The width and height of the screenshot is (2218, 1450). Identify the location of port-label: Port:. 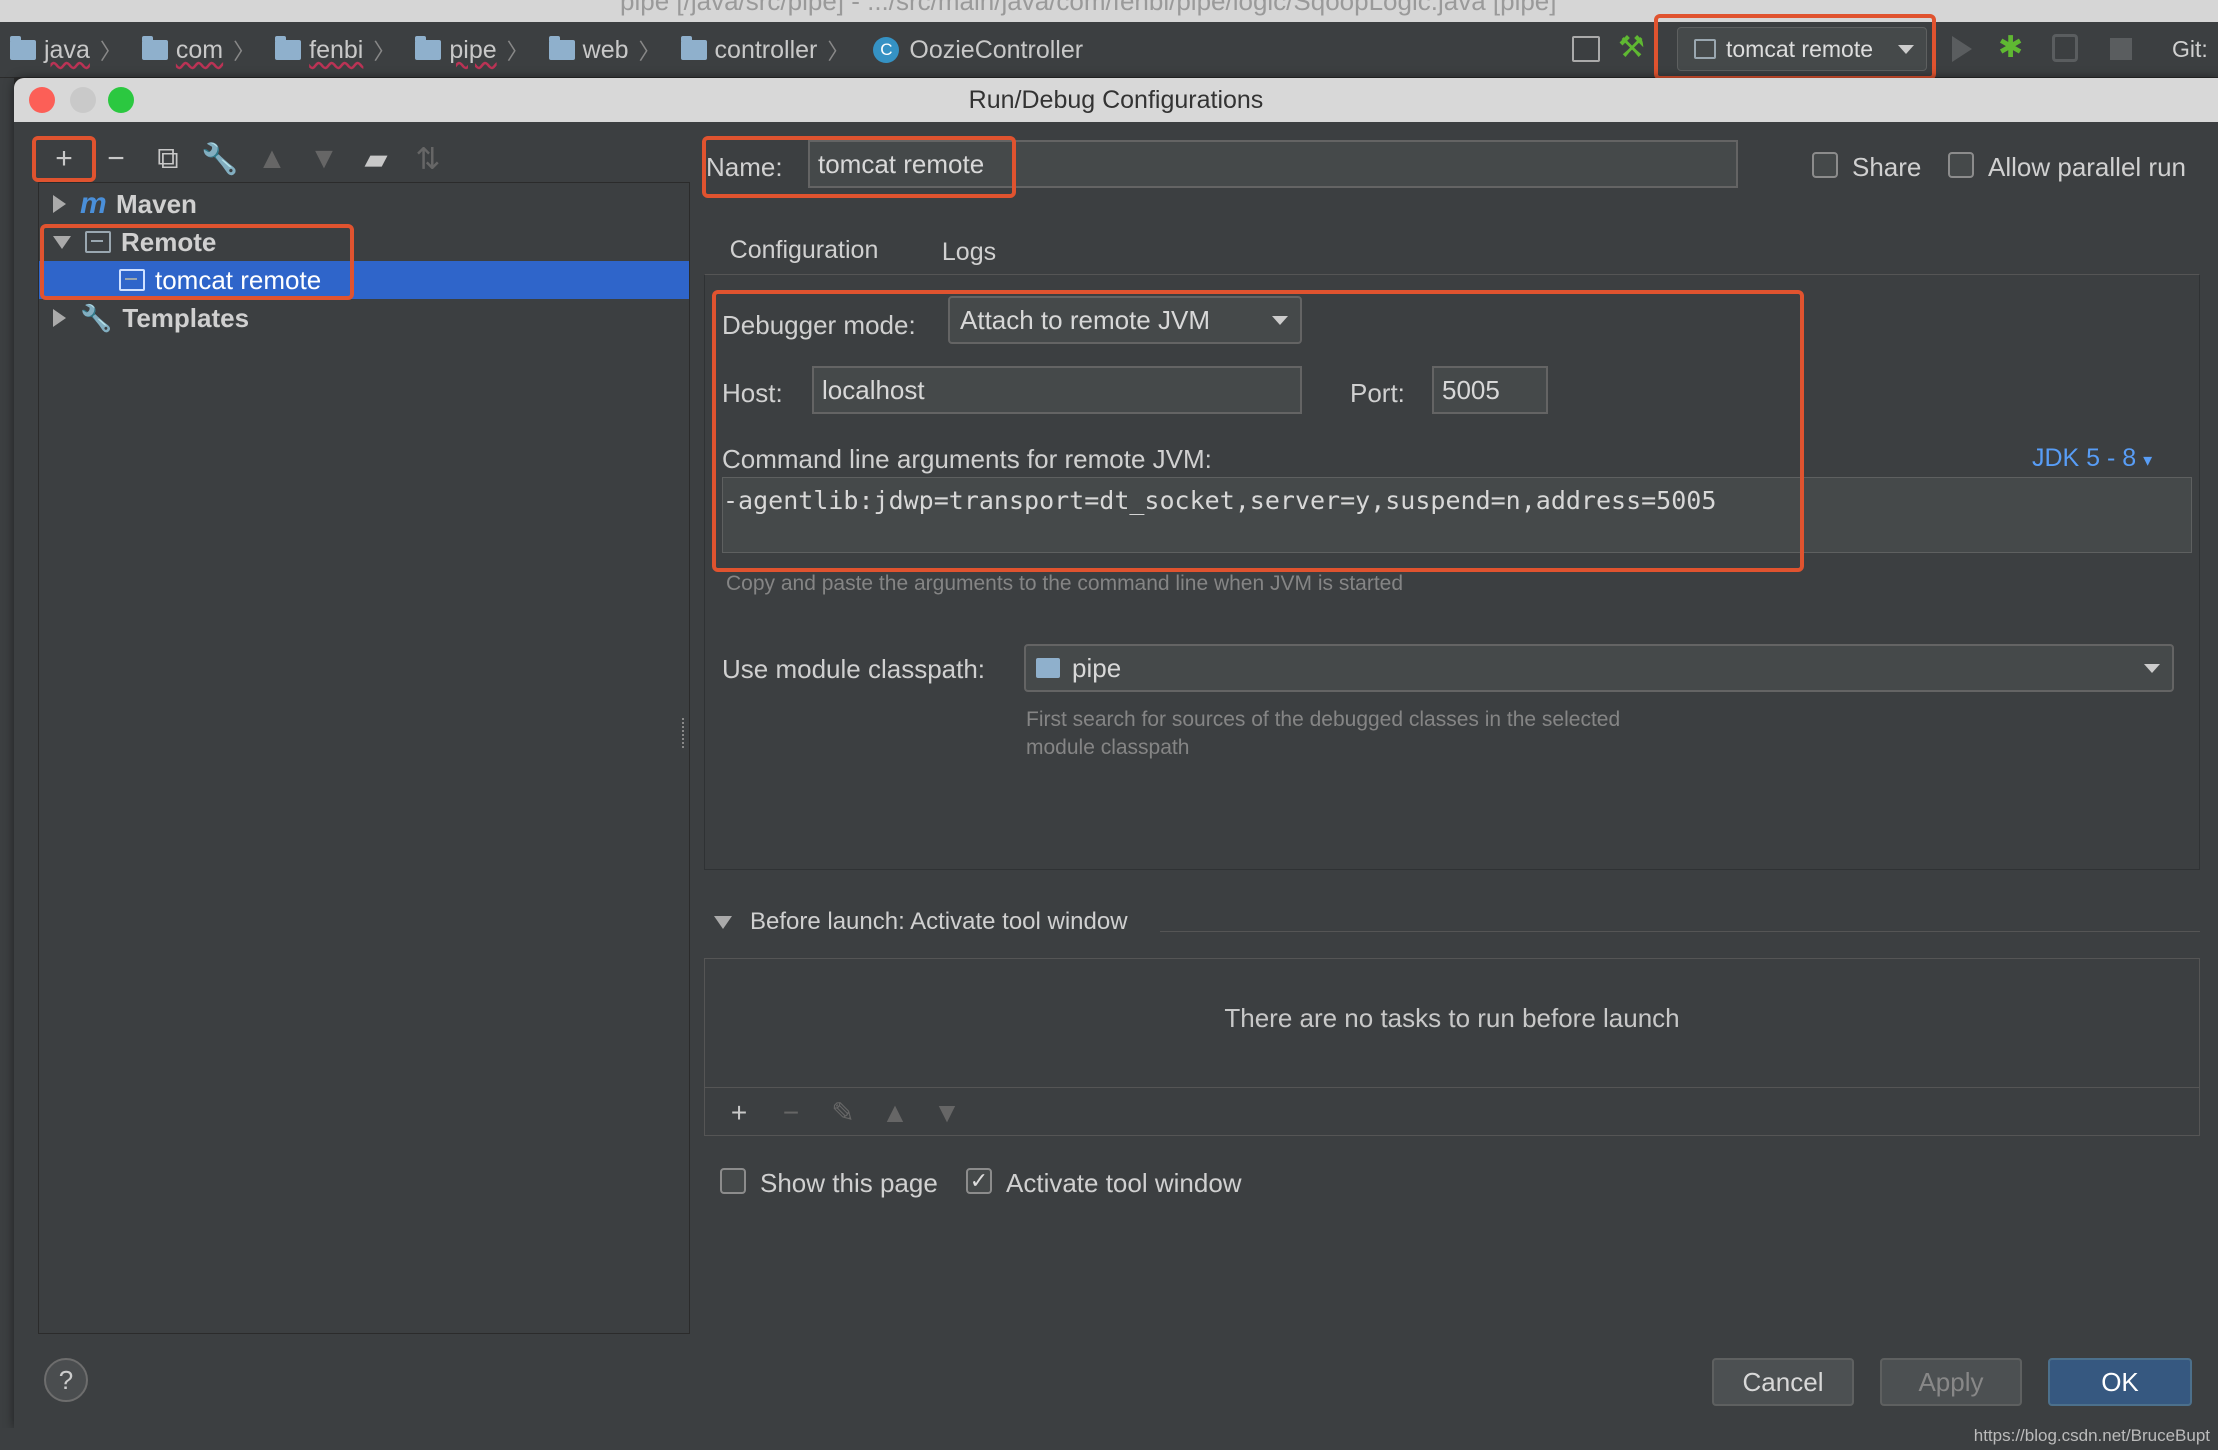
(1377, 393).